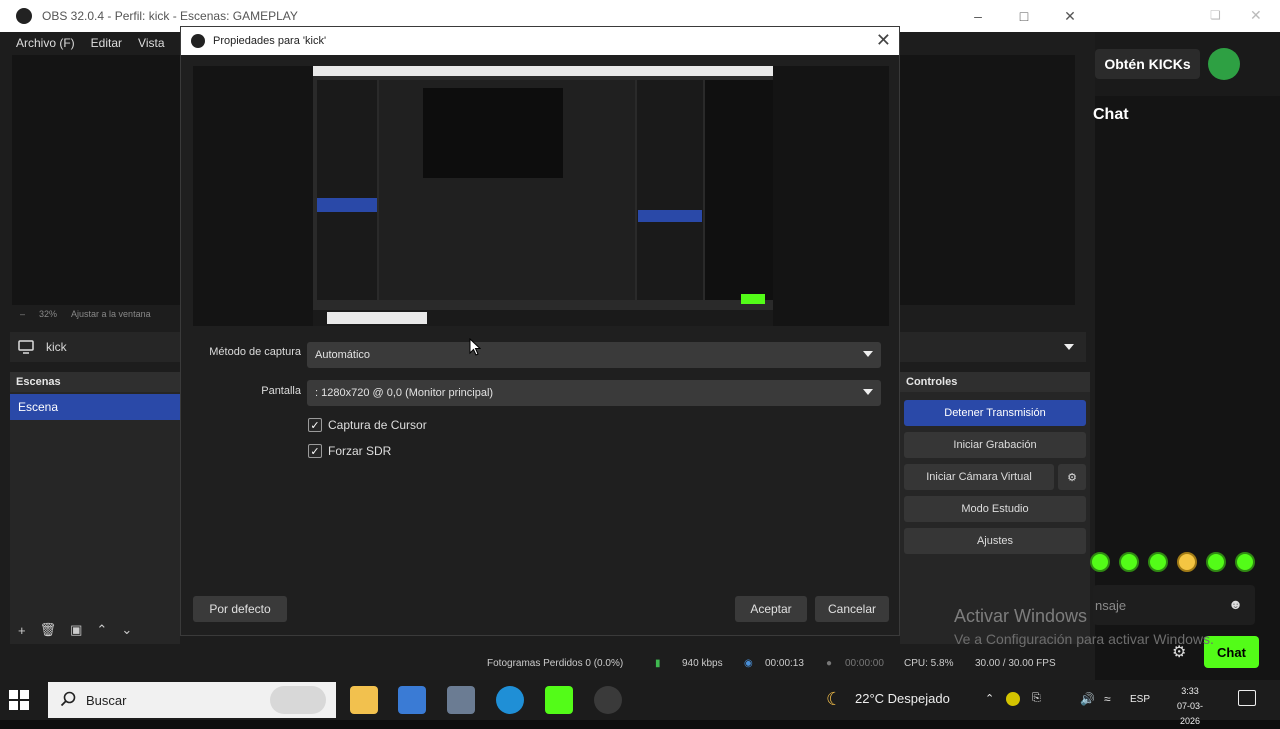 The width and height of the screenshot is (1280, 729). What do you see at coordinates (739, 190) in the screenshot?
I see `nested-chat` at bounding box center [739, 190].